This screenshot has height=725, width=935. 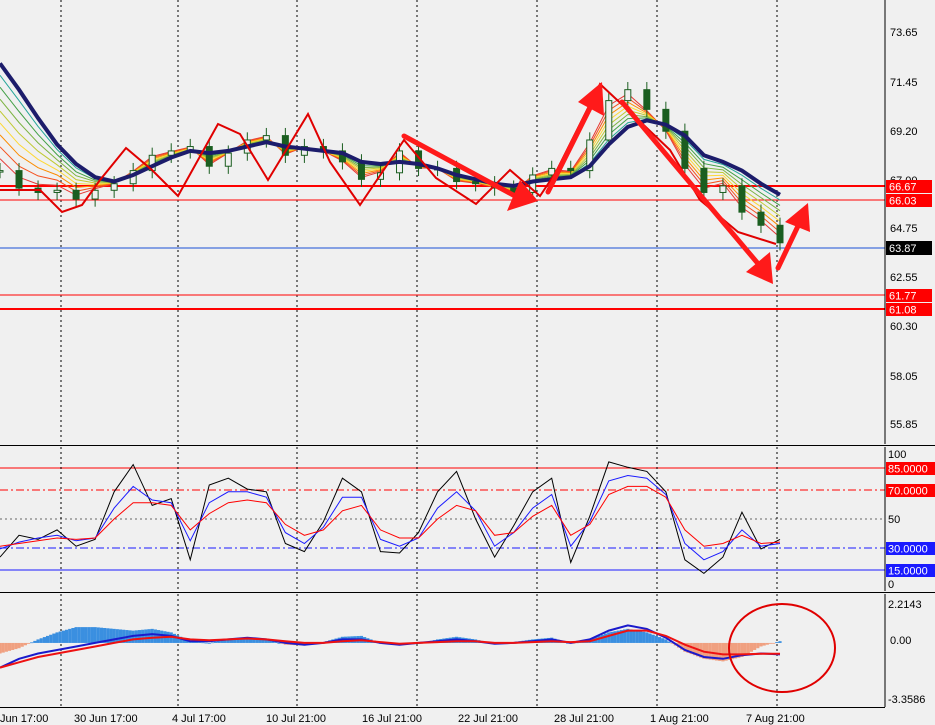 I want to click on current-price-tag: 63.87, so click(x=903, y=249).